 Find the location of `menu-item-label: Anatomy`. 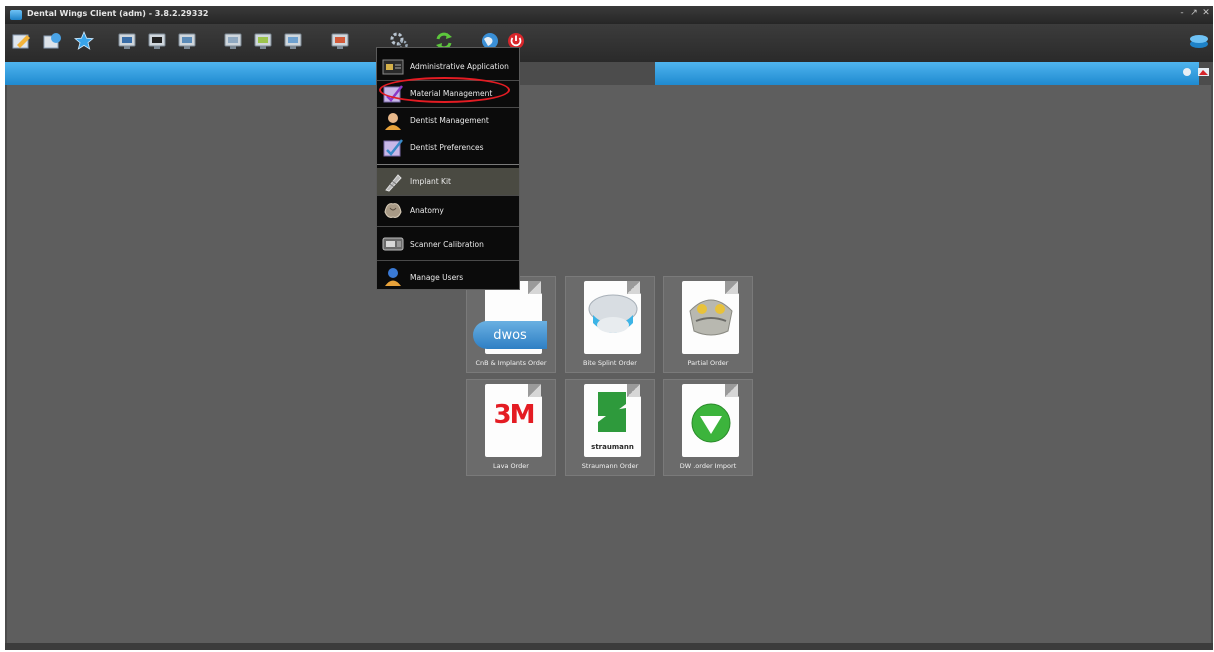

menu-item-label: Anatomy is located at coordinates (427, 210).